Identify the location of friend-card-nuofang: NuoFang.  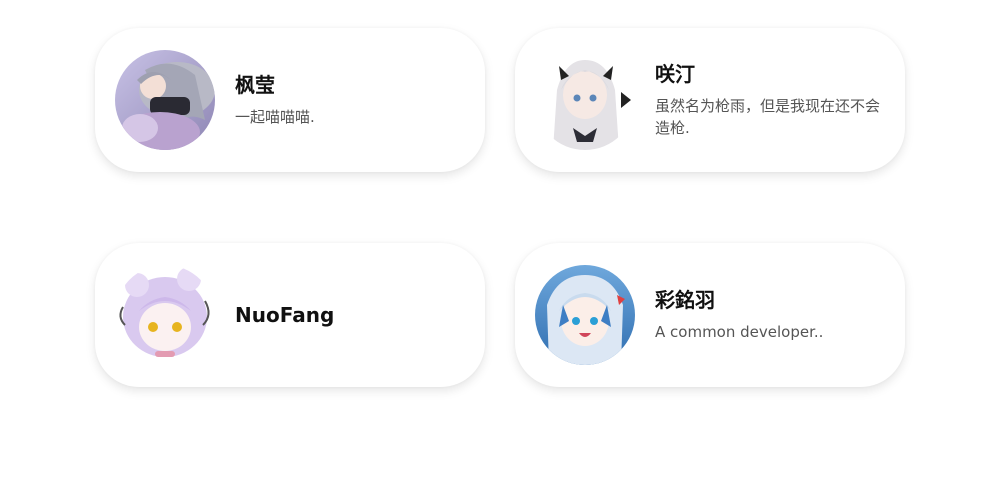
(290, 315).